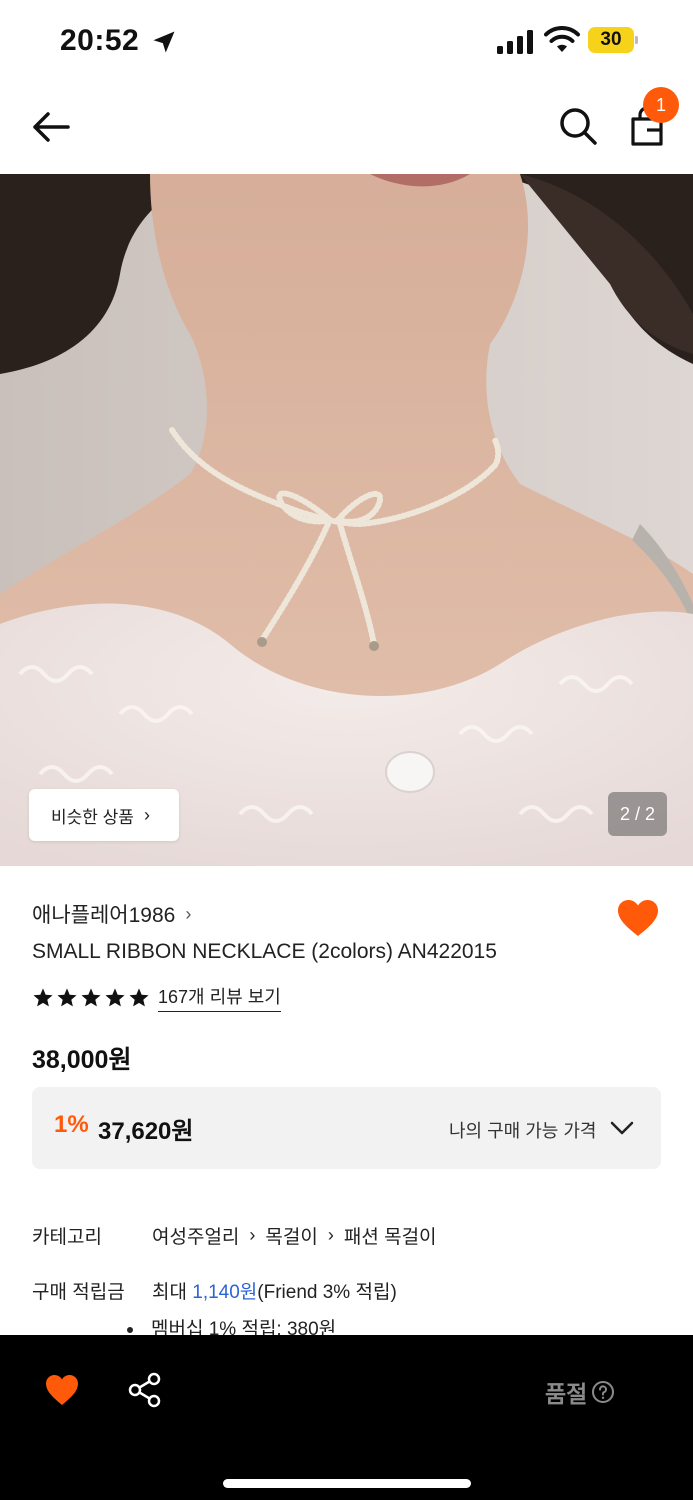  Describe the element at coordinates (100, 40) in the screenshot. I see `status-time: 20:52` at that location.